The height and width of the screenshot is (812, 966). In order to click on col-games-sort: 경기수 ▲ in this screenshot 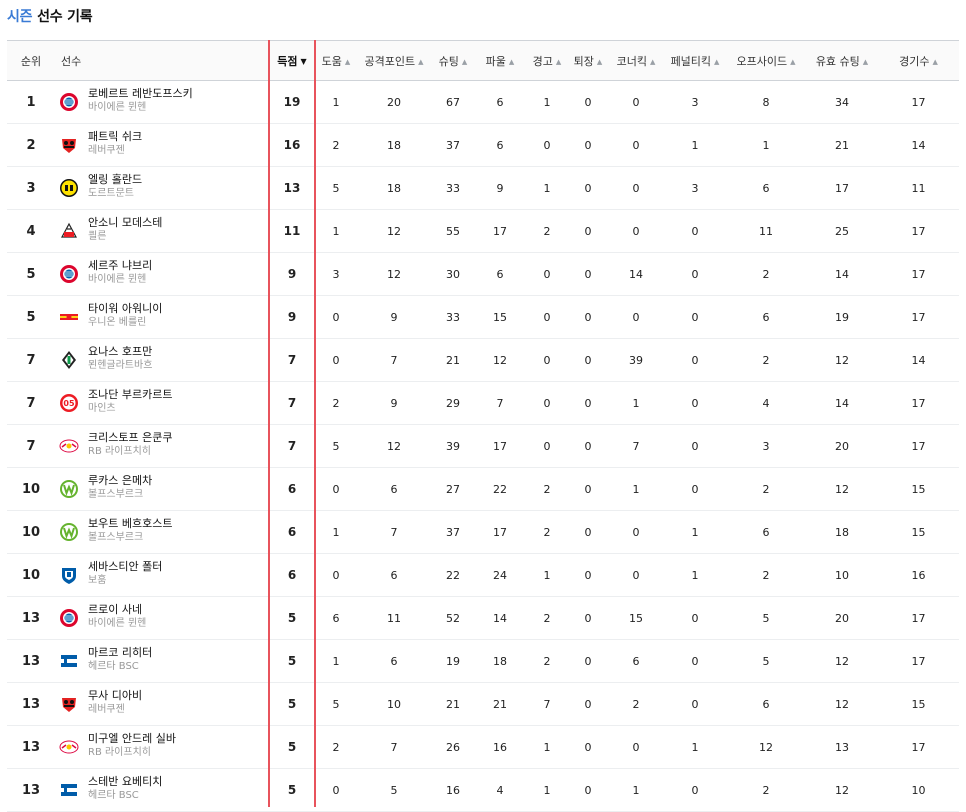, I will do `click(918, 60)`.